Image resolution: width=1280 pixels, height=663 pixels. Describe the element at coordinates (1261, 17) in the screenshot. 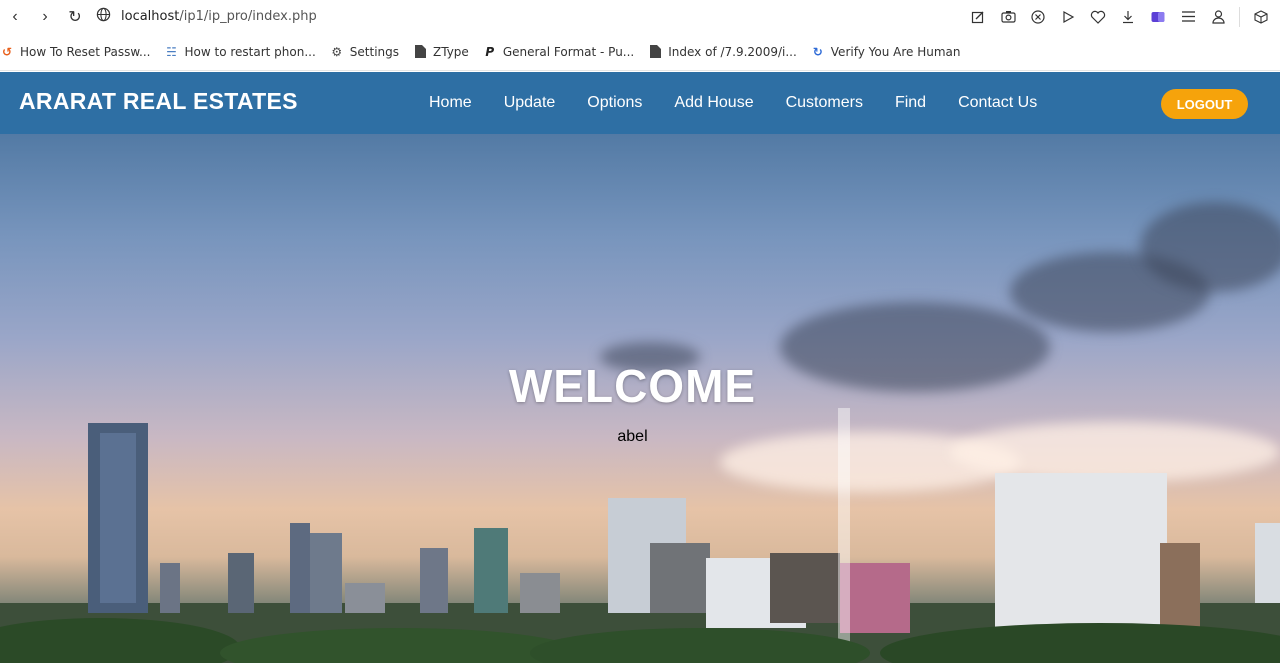

I see `cube-icon` at that location.